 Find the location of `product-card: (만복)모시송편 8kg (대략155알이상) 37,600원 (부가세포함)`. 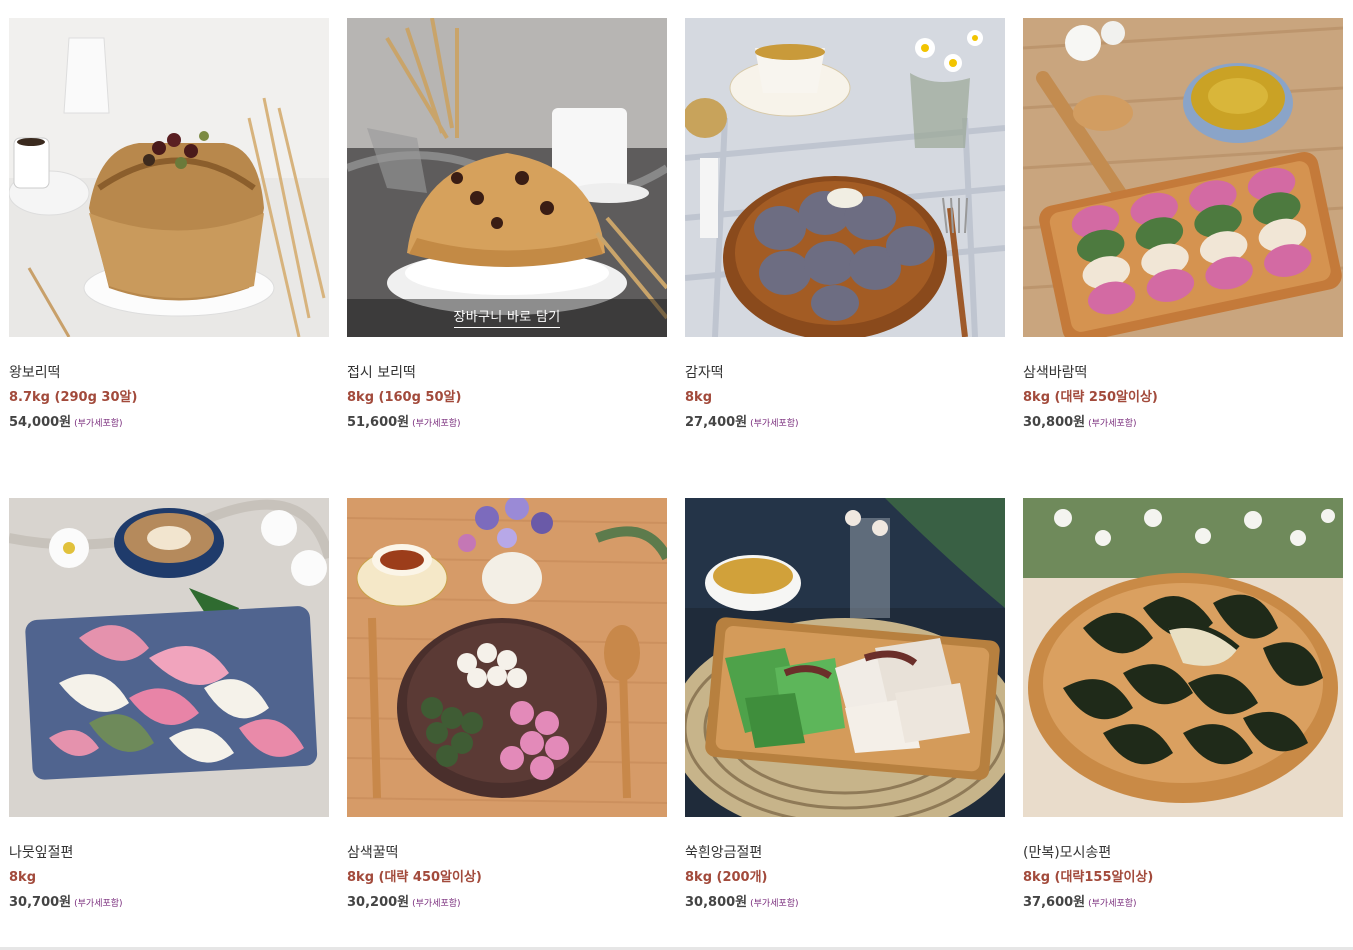

product-card: (만복)모시송편 8kg (대략155알이상) 37,600원 (부가세포함) is located at coordinates (1183, 724).